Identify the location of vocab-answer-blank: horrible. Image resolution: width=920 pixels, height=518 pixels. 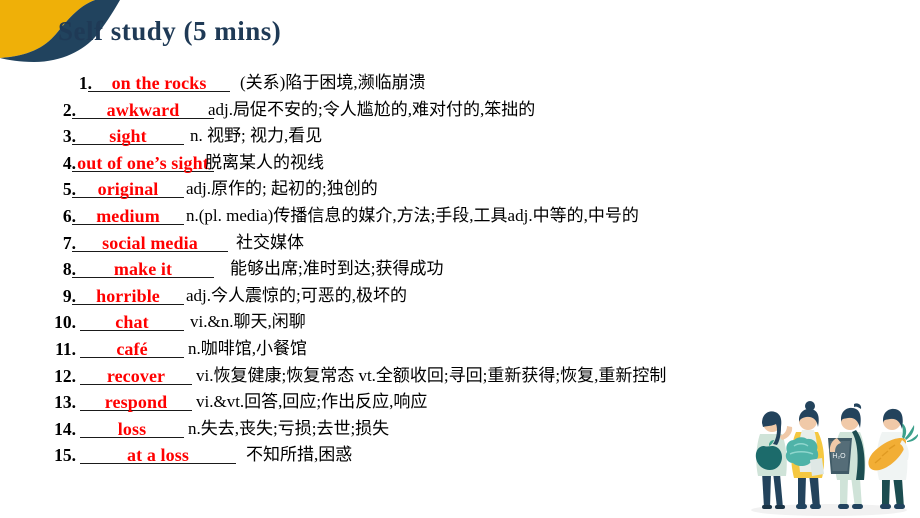
(128, 294).